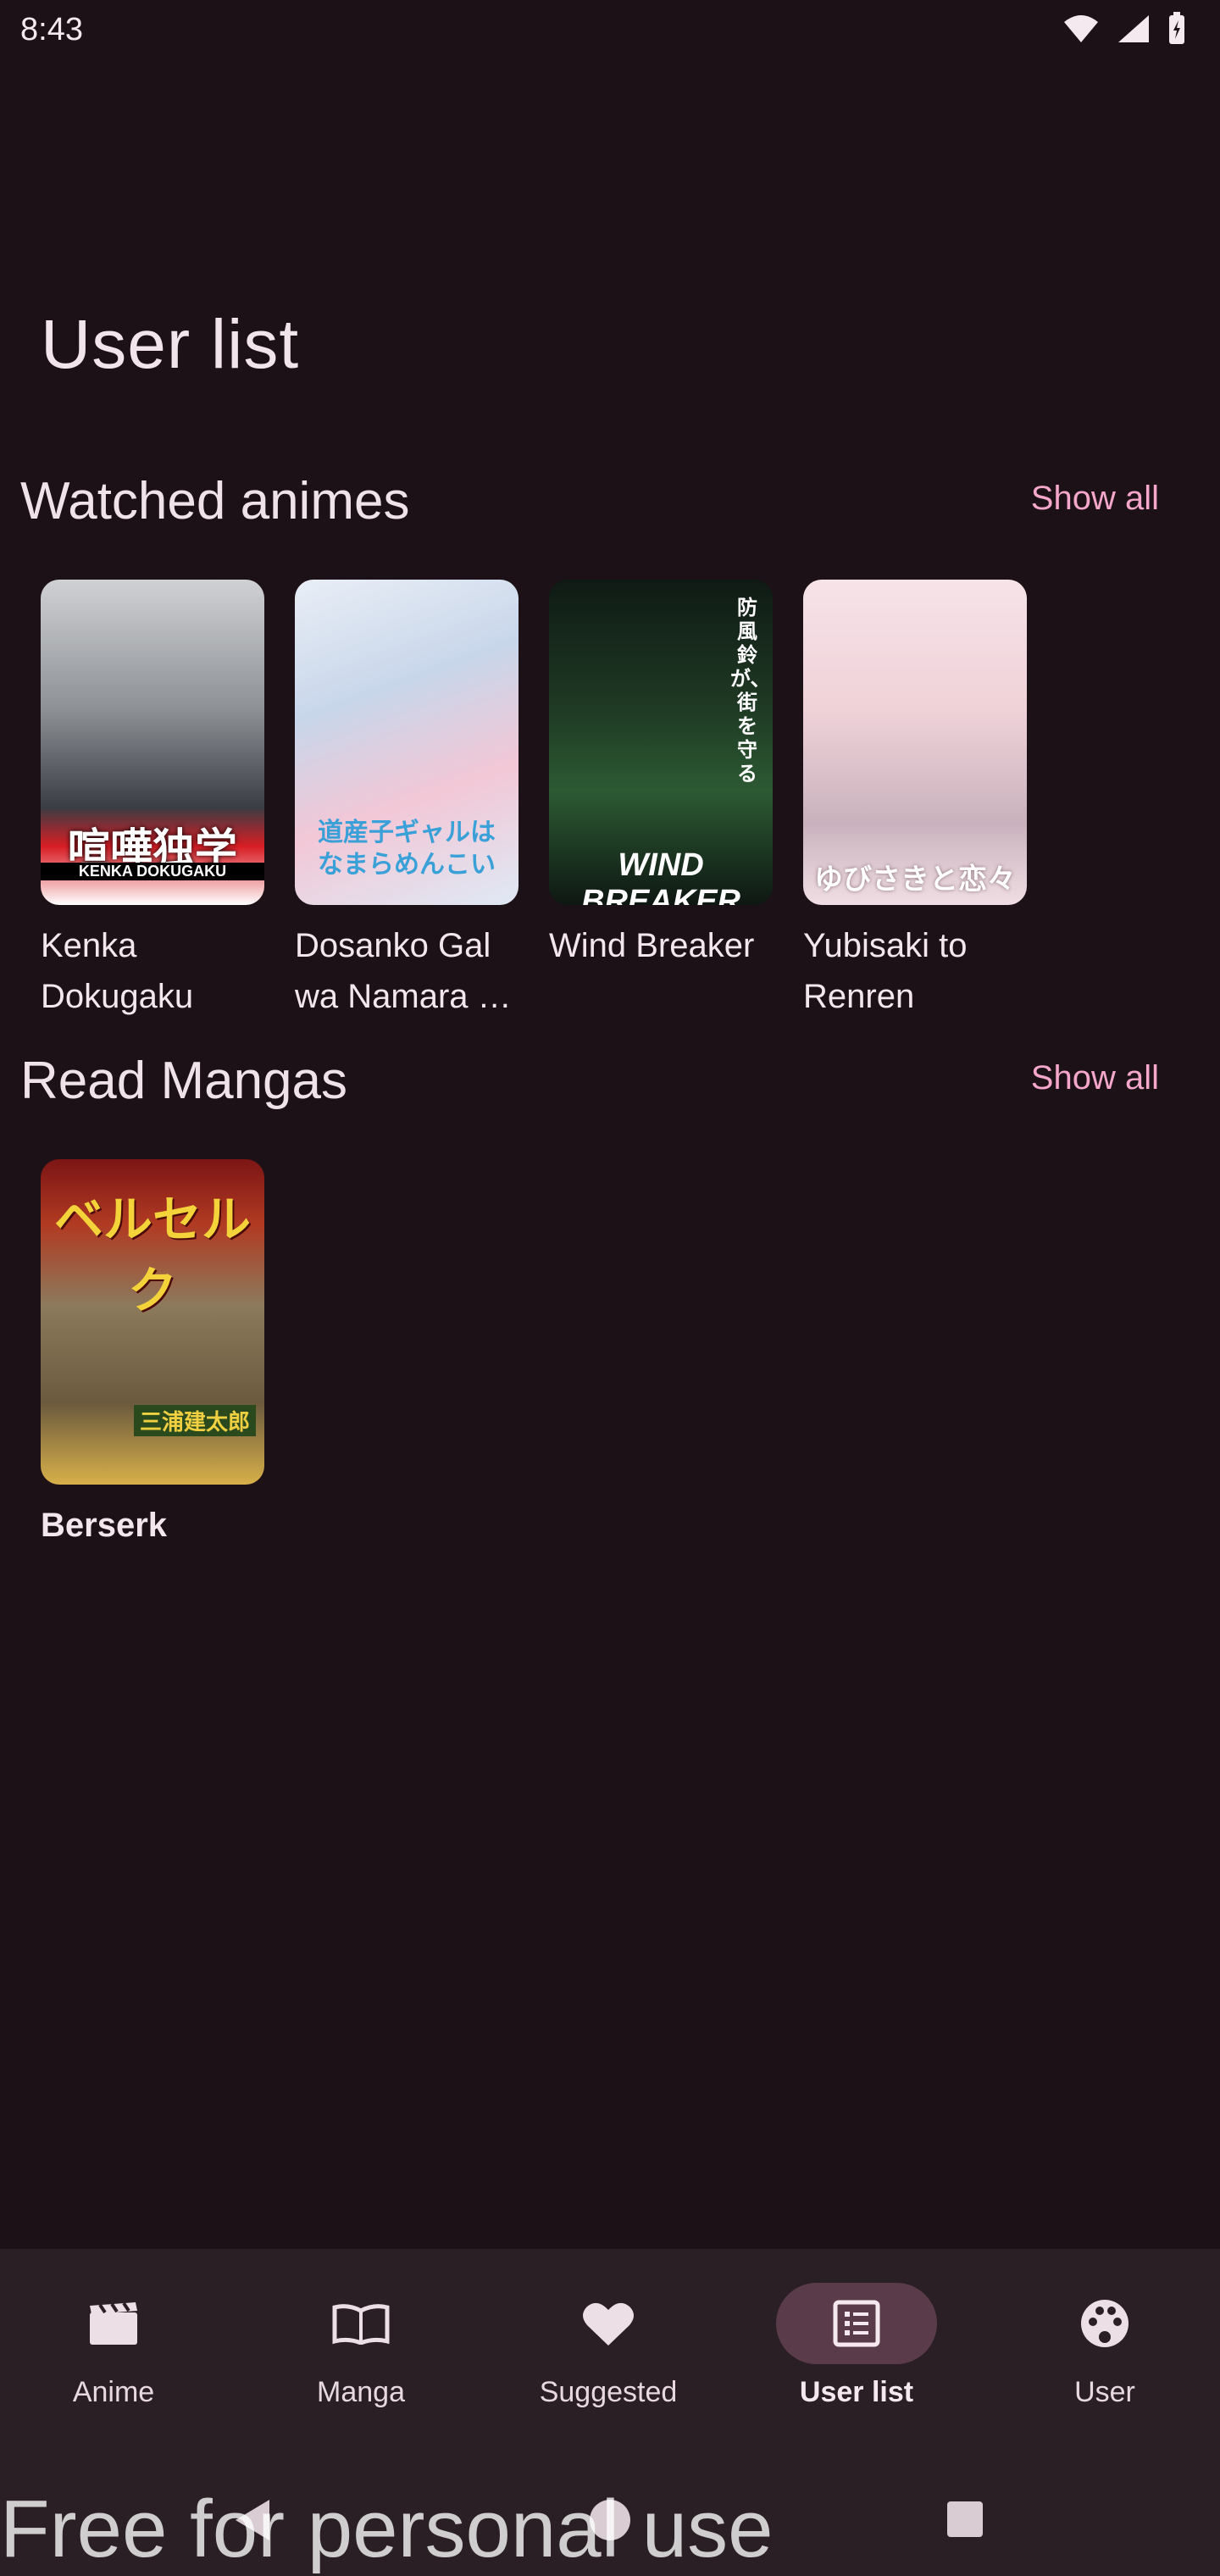  What do you see at coordinates (113, 2392) in the screenshot?
I see `nav-label: Anime` at bounding box center [113, 2392].